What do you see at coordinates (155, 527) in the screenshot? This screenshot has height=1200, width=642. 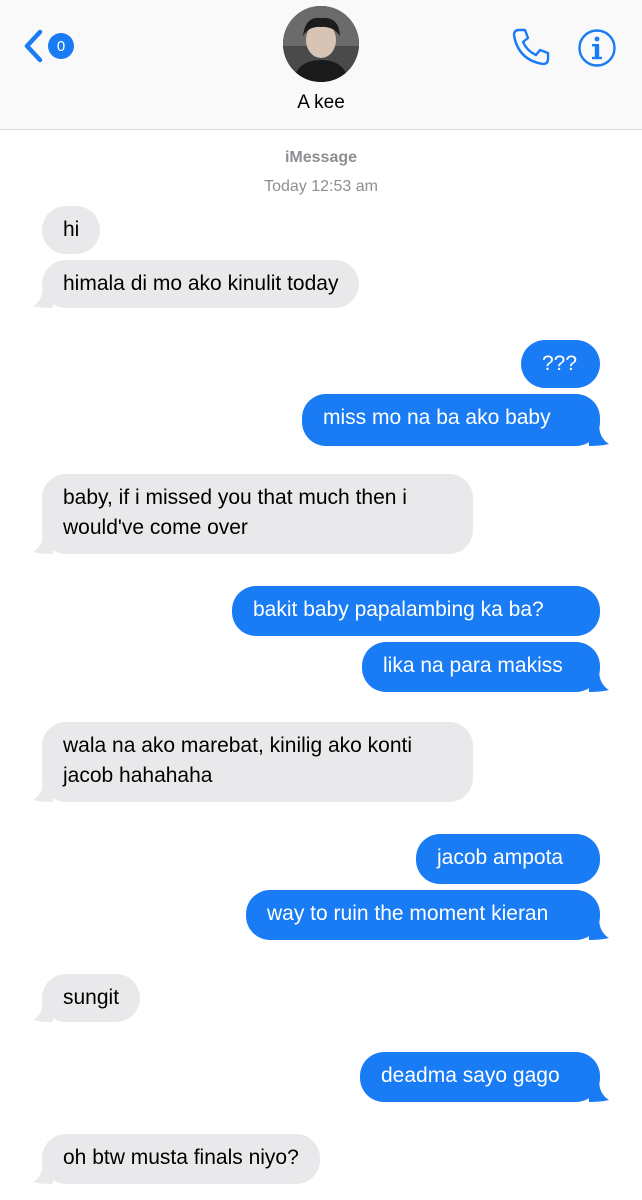 I see `message-line: would've come over` at bounding box center [155, 527].